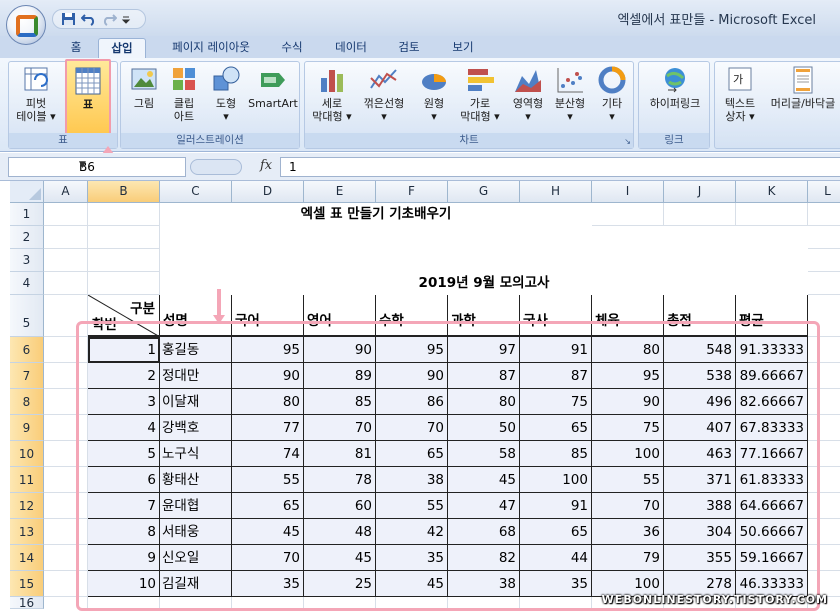  I want to click on smartart-button: SmartArt, so click(273, 87).